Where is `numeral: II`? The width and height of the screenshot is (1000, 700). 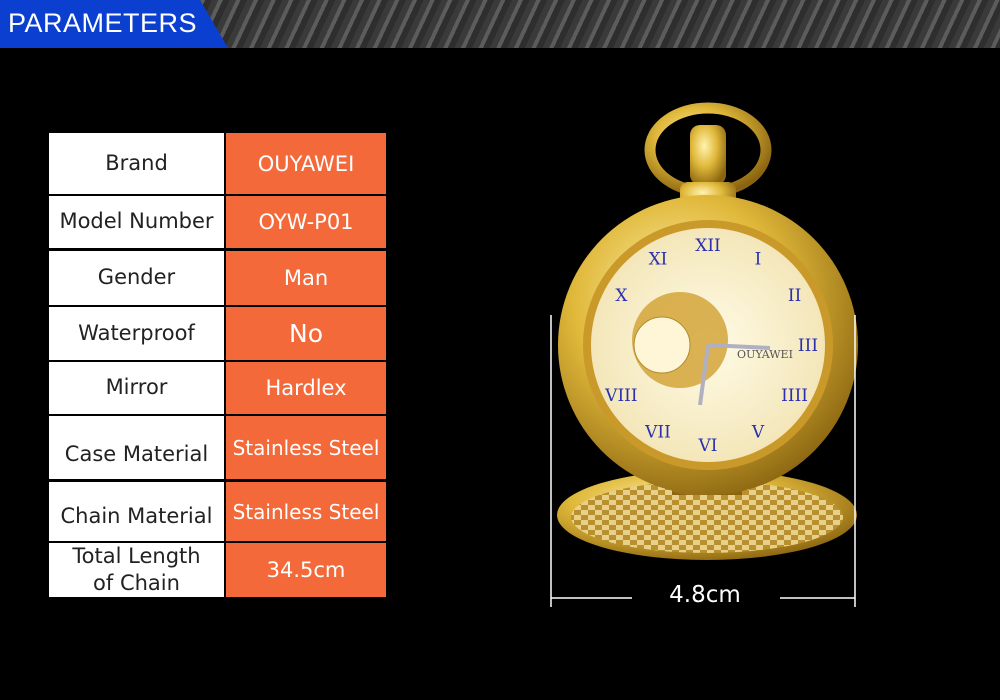
numeral: II is located at coordinates (794, 296).